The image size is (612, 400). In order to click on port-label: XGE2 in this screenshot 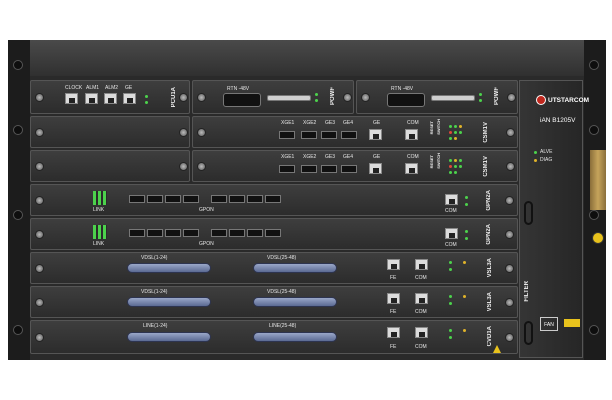, I will do `click(310, 157)`.